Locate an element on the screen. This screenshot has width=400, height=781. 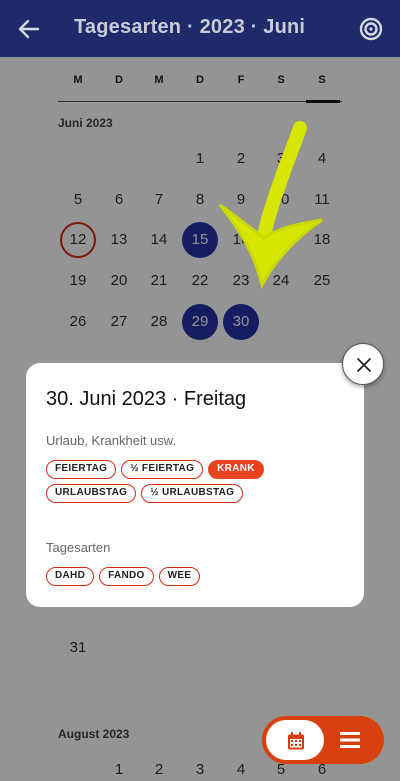
back-arrow-icon is located at coordinates (29, 29).